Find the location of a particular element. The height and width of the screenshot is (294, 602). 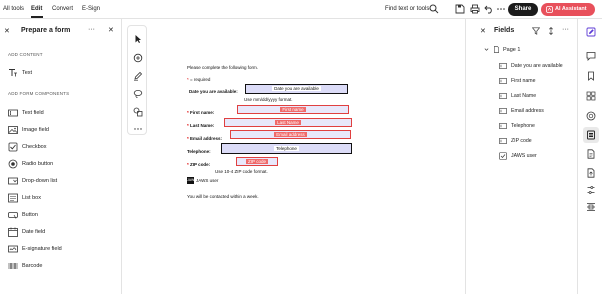

ai-assistant-label: AI Assistant is located at coordinates (571, 9).